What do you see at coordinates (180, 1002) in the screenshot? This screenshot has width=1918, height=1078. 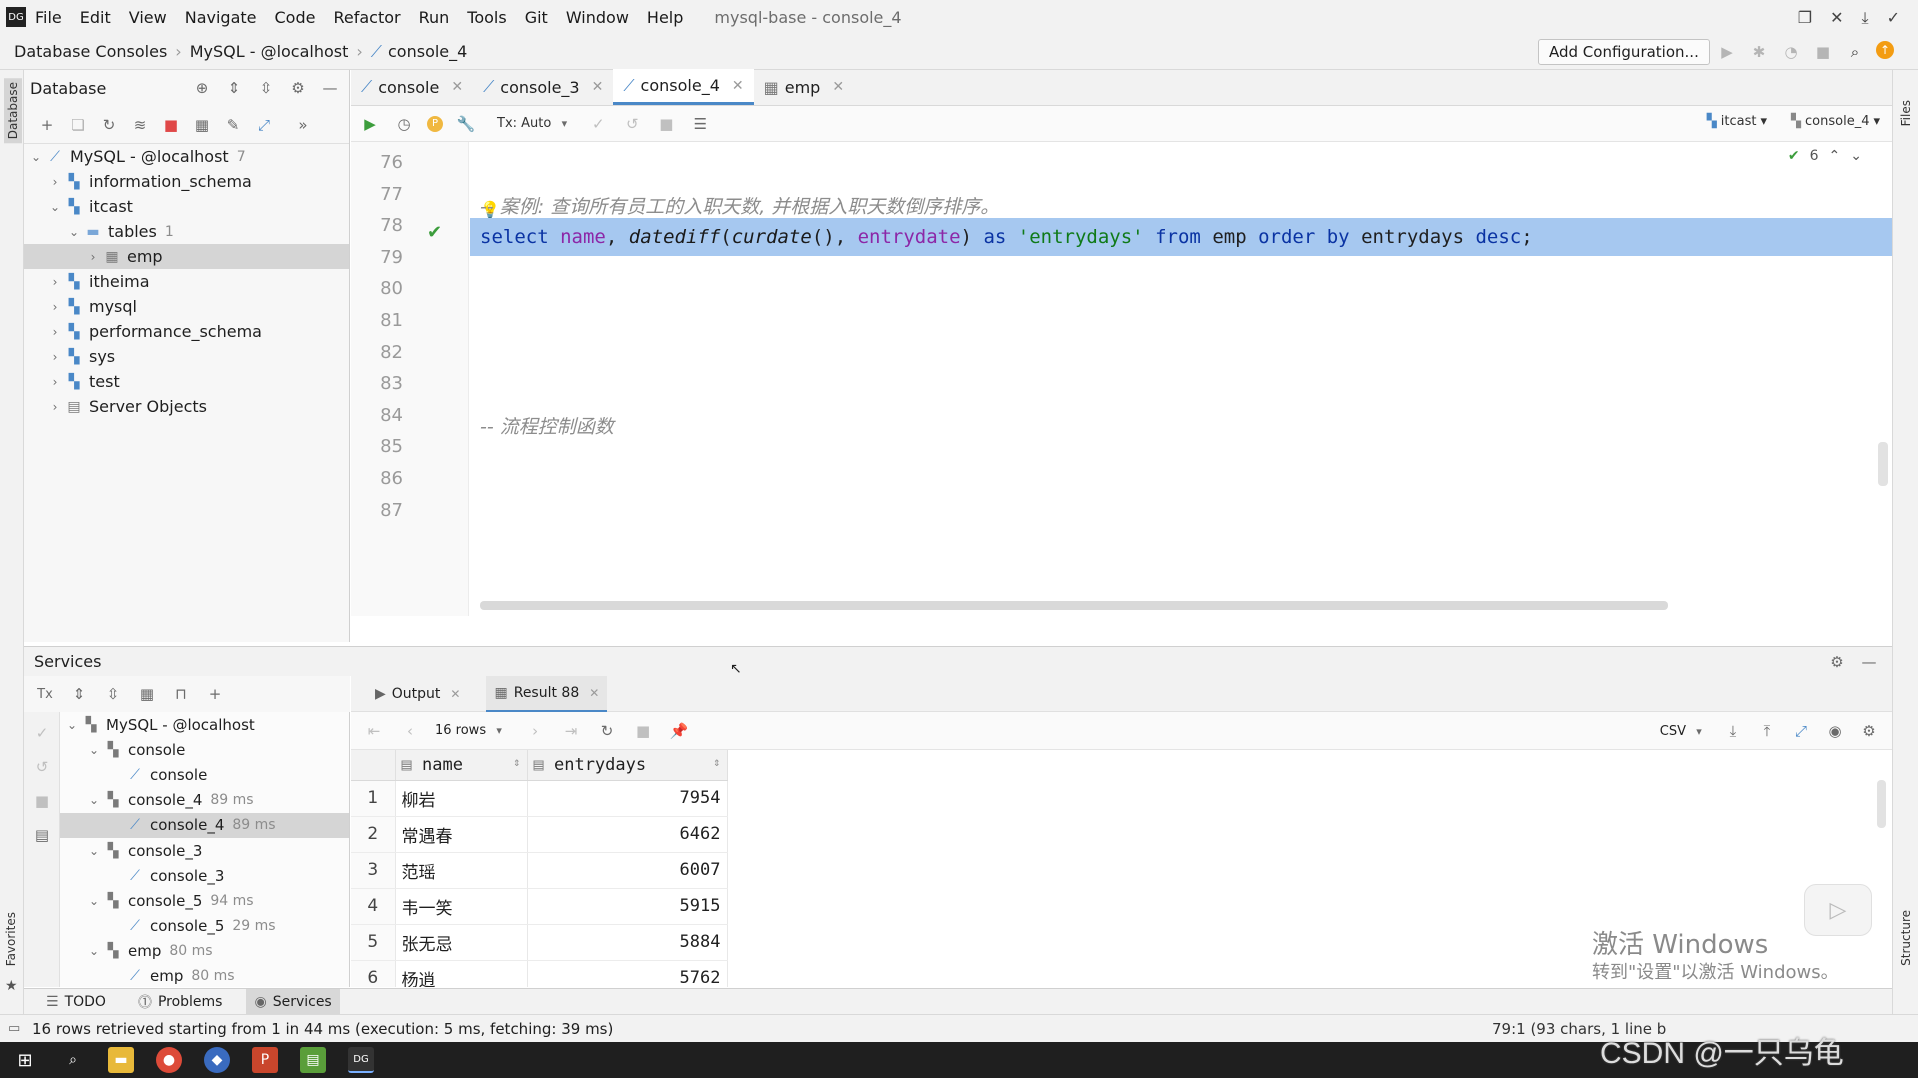 I see `tool-tab-problems: ⓵ Problems` at bounding box center [180, 1002].